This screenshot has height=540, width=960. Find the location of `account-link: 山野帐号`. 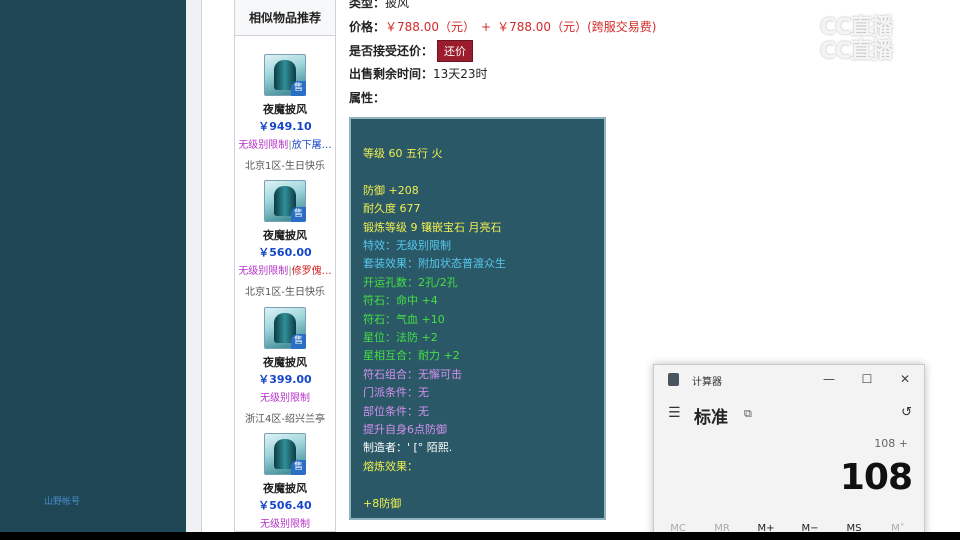

account-link: 山野帐号 is located at coordinates (62, 500).